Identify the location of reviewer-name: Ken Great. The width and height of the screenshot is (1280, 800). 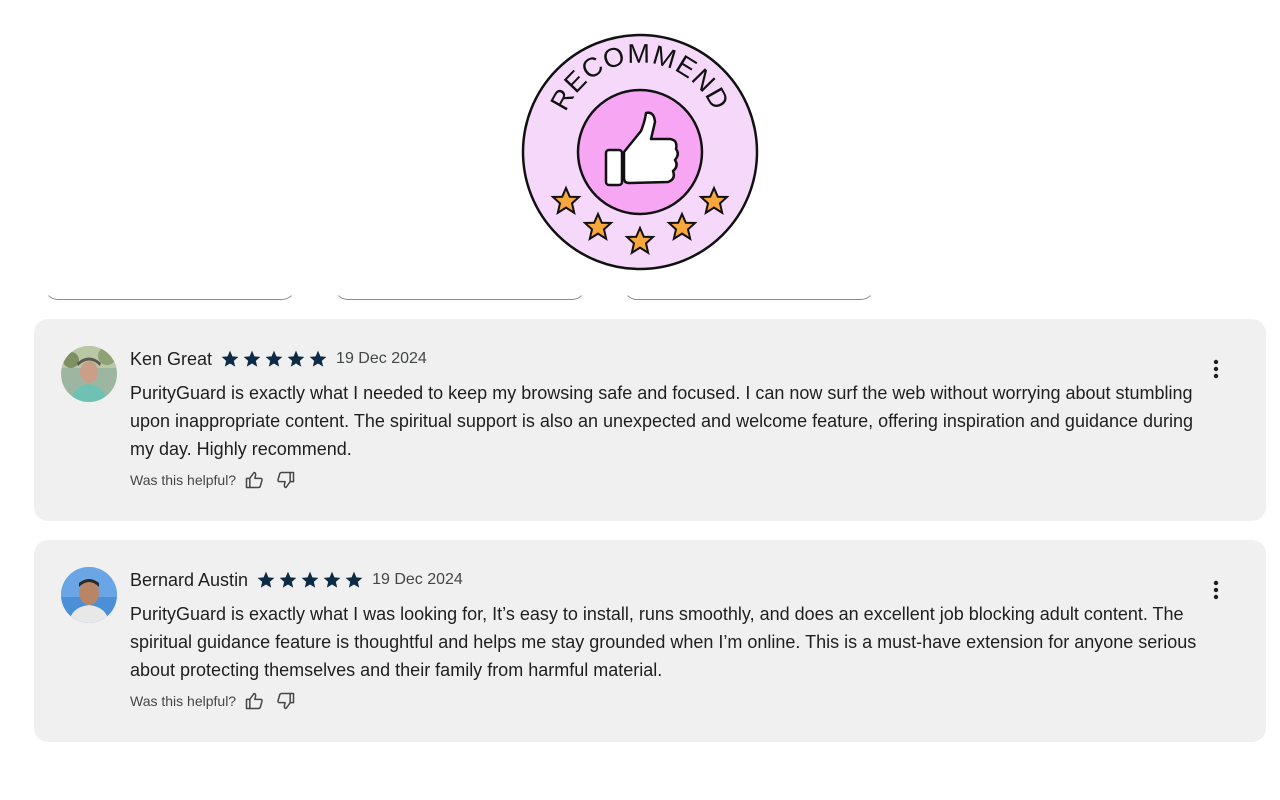
(171, 358).